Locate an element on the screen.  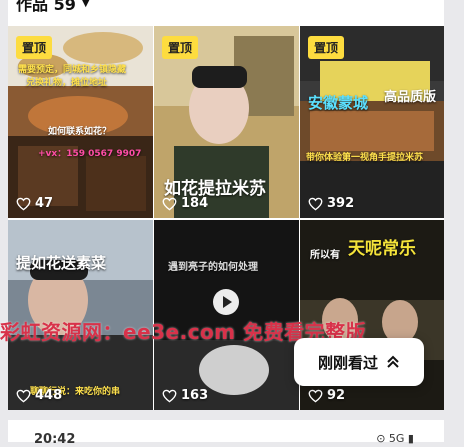
tile-caption: 需要预定，同城和乡镇隐藏 is located at coordinates (72, 70).